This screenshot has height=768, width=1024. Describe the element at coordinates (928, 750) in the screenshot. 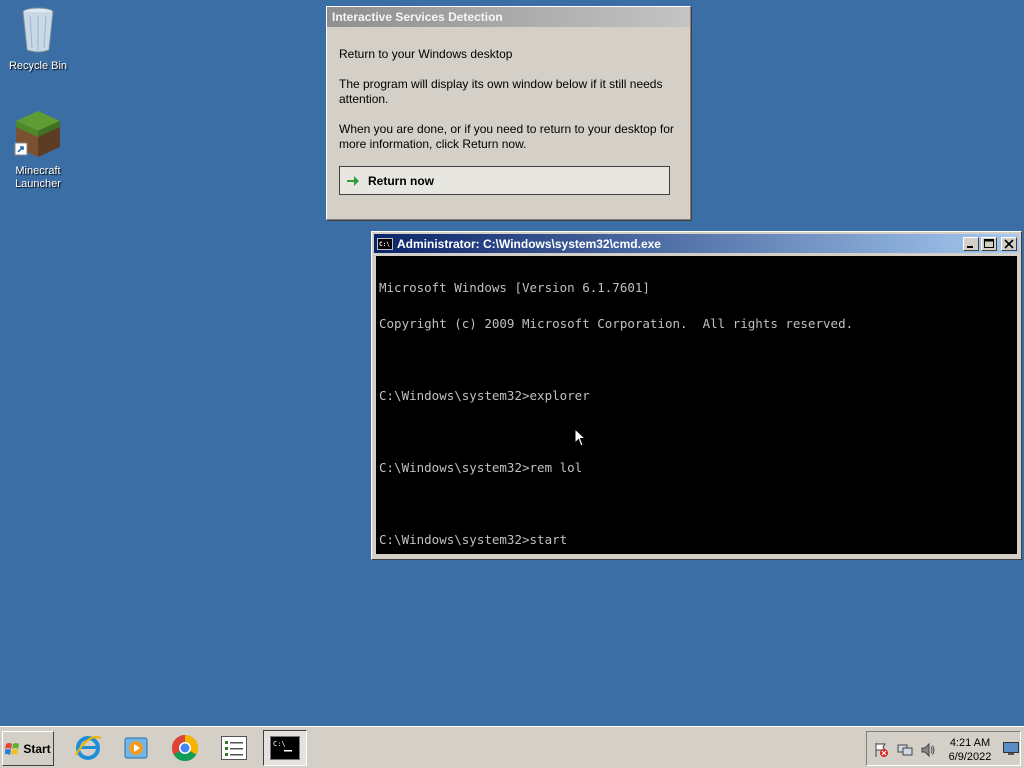

I see `volume-icon` at that location.